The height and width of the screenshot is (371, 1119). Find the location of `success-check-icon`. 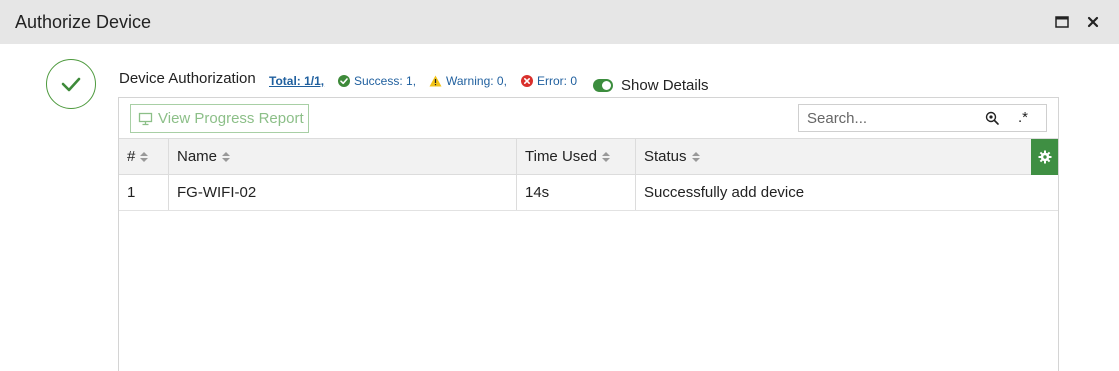

success-check-icon is located at coordinates (71, 84).